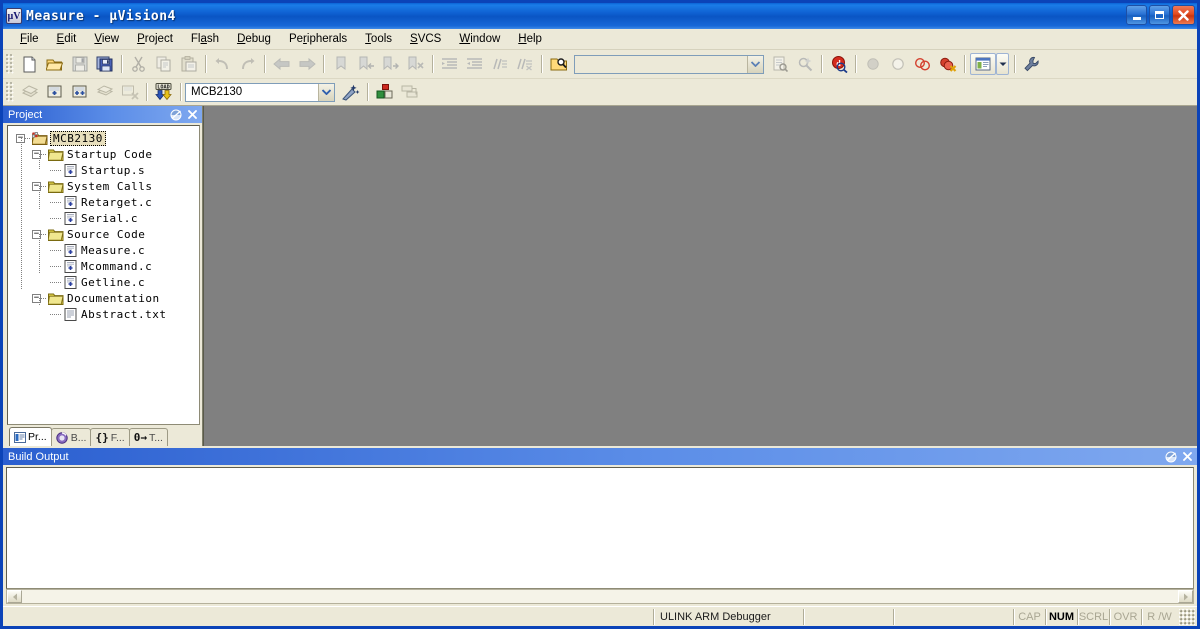 This screenshot has height=629, width=1200. What do you see at coordinates (176, 115) in the screenshot?
I see `project-roll-button` at bounding box center [176, 115].